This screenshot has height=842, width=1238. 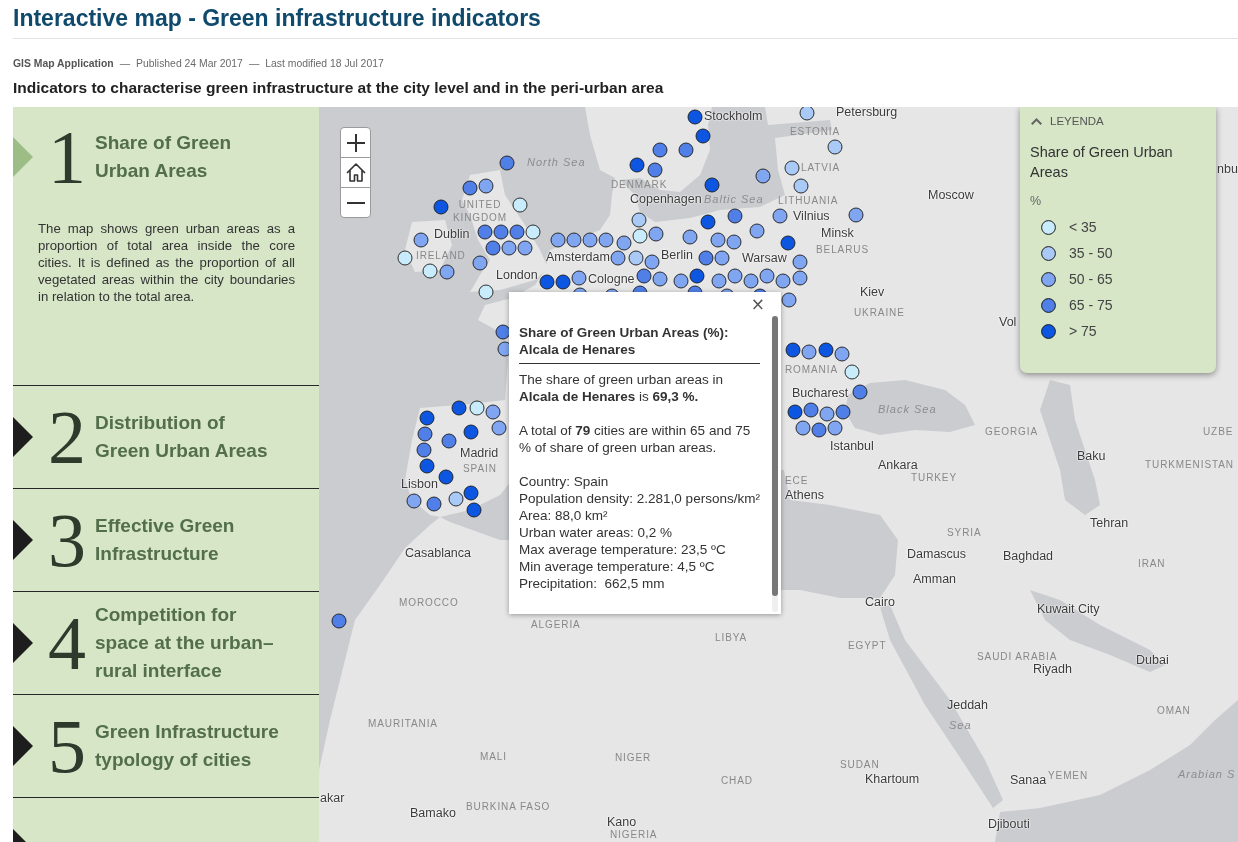 What do you see at coordinates (757, 304) in the screenshot?
I see `close-button: ×` at bounding box center [757, 304].